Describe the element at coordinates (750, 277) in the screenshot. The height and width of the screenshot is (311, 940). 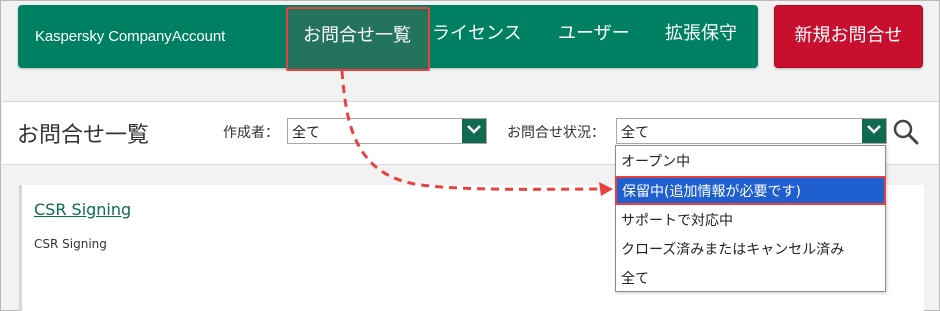
I see `status-option-all: 全て` at that location.